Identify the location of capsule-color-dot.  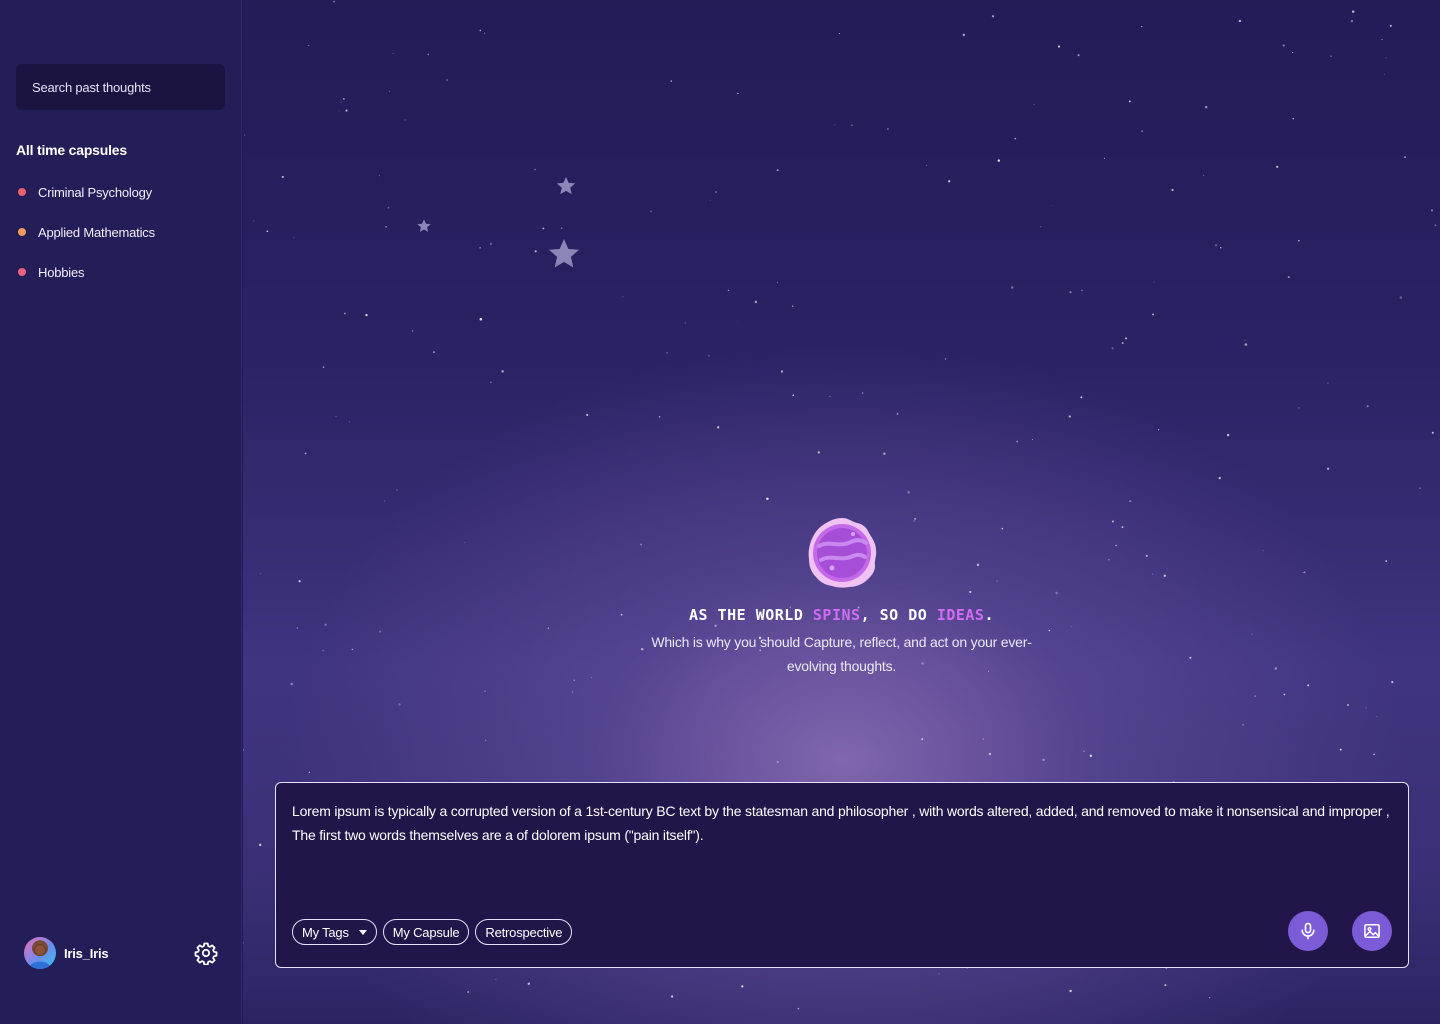
(22, 232).